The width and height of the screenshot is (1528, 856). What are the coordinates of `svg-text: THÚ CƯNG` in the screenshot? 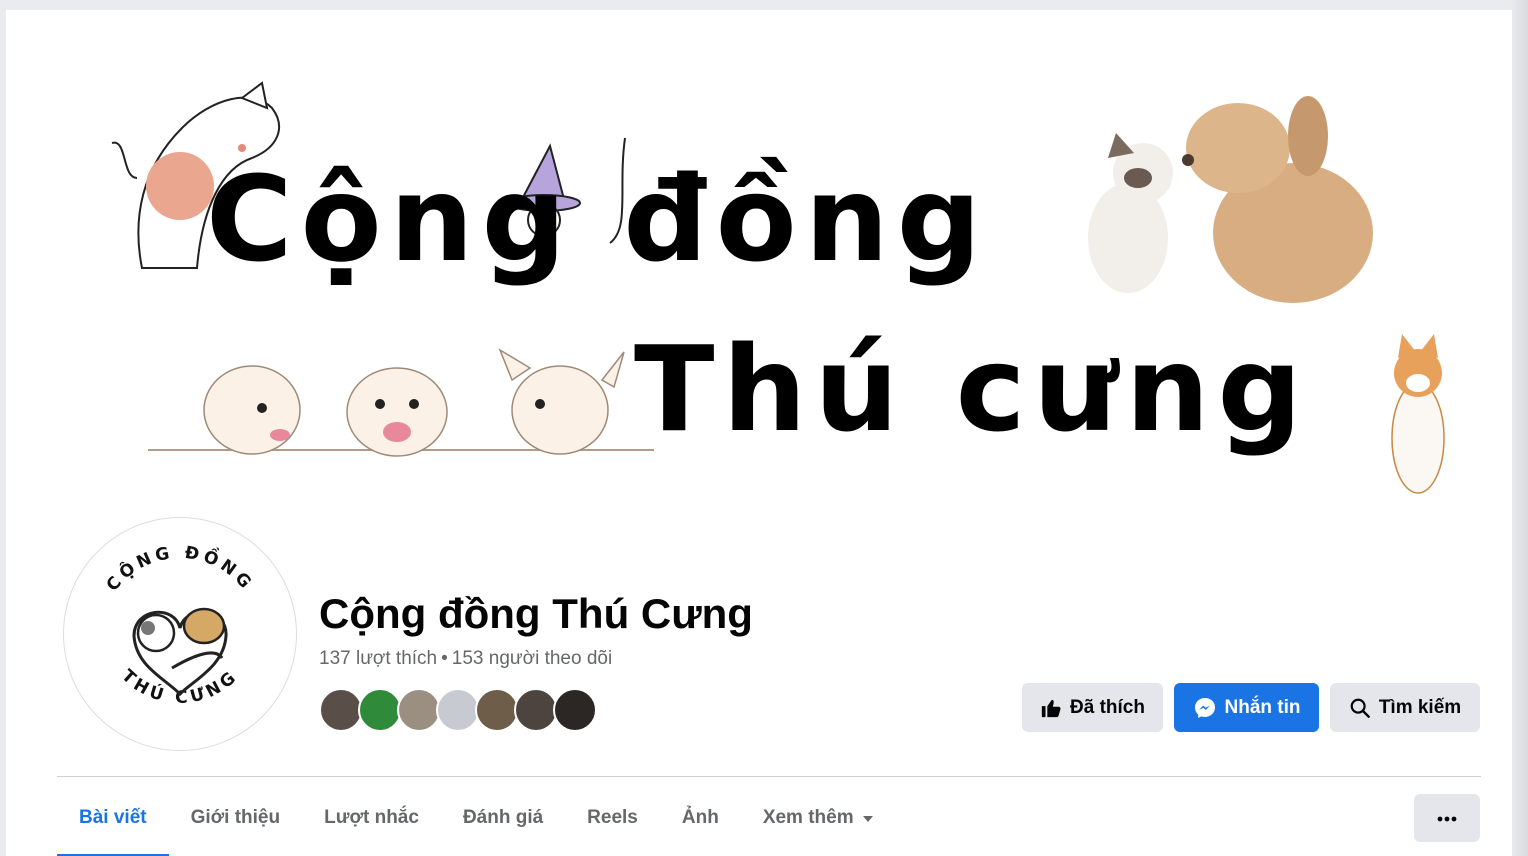 It's located at (179, 687).